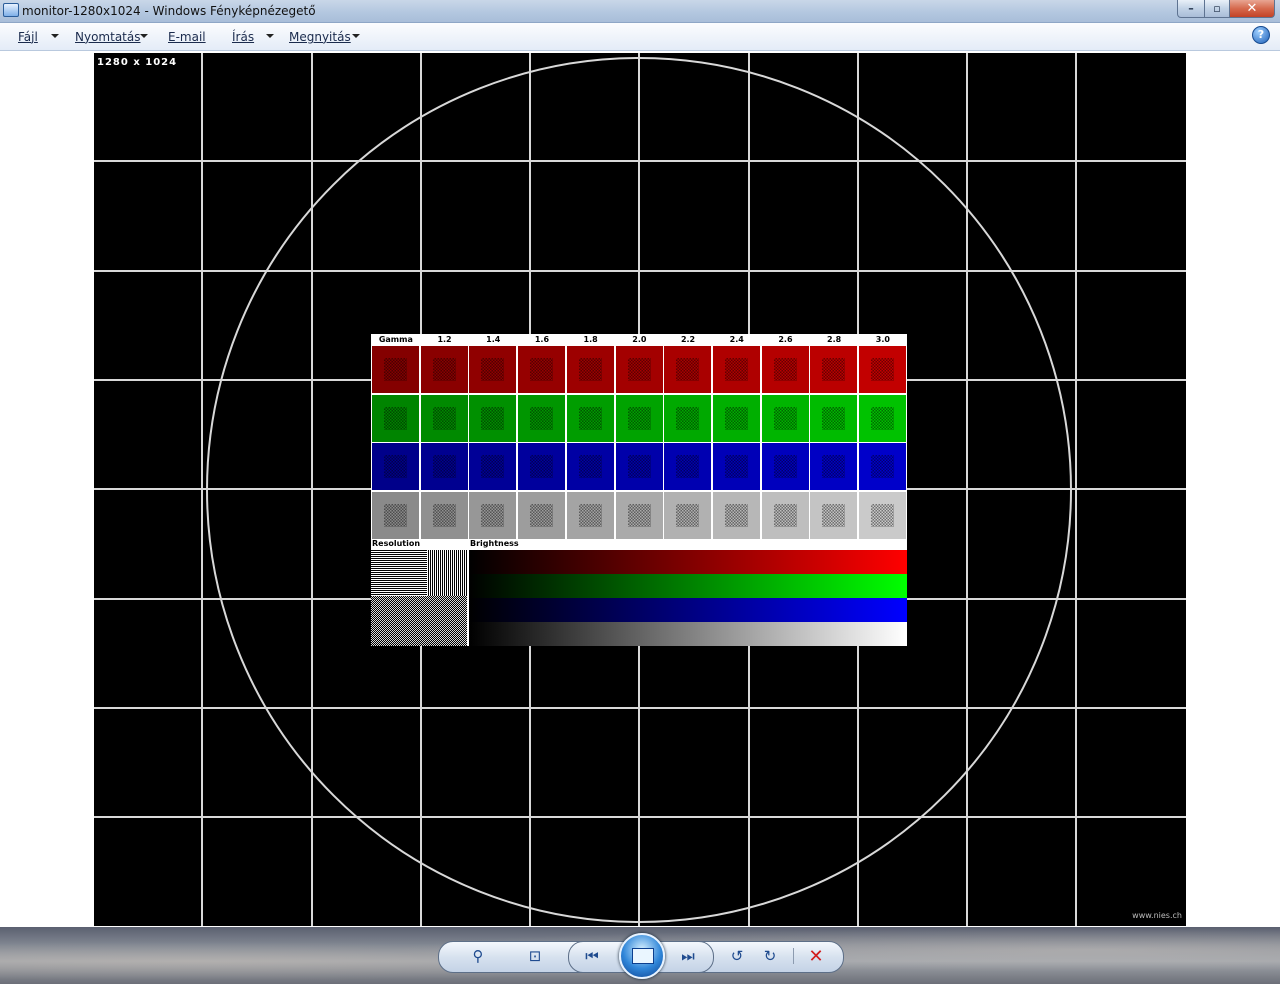 This screenshot has height=984, width=1280. What do you see at coordinates (737, 956) in the screenshot?
I see `rotate-left-icon: ↺` at bounding box center [737, 956].